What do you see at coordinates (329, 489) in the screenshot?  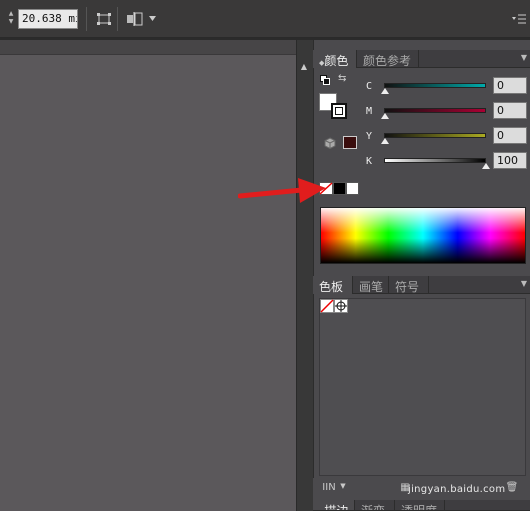 I see `swatch-library-icon: IIN` at bounding box center [329, 489].